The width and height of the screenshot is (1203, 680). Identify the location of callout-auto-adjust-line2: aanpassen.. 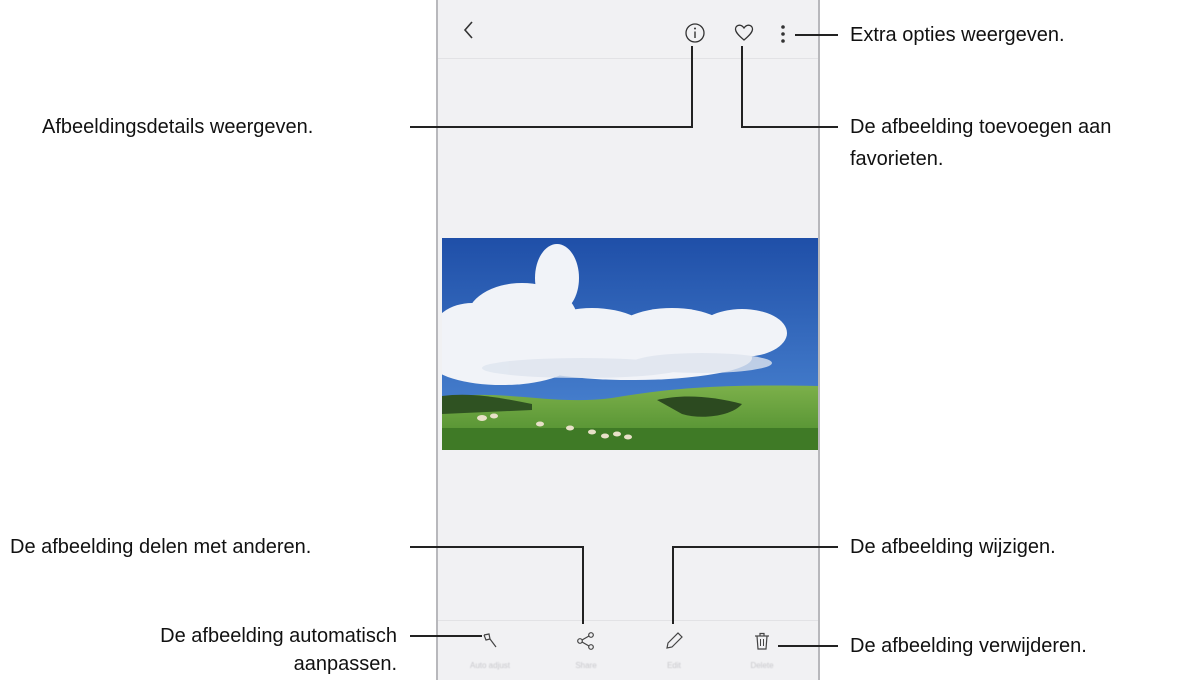
(345, 664).